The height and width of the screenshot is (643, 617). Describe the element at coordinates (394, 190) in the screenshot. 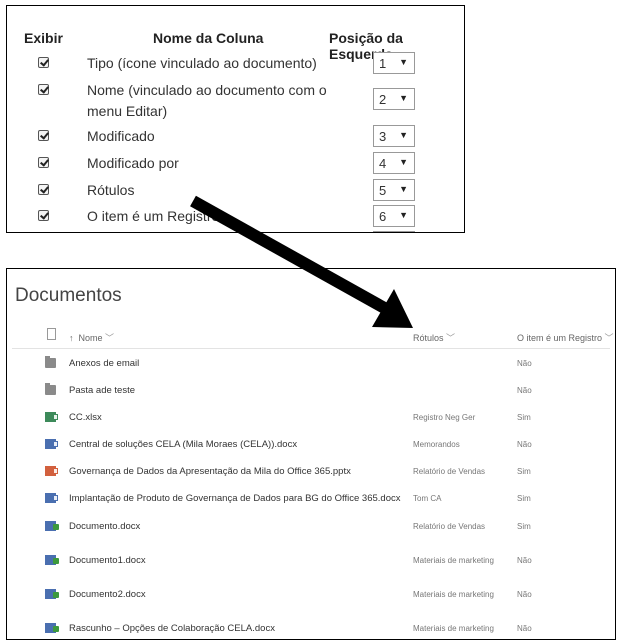

I see `position-select: 5 ▼` at that location.